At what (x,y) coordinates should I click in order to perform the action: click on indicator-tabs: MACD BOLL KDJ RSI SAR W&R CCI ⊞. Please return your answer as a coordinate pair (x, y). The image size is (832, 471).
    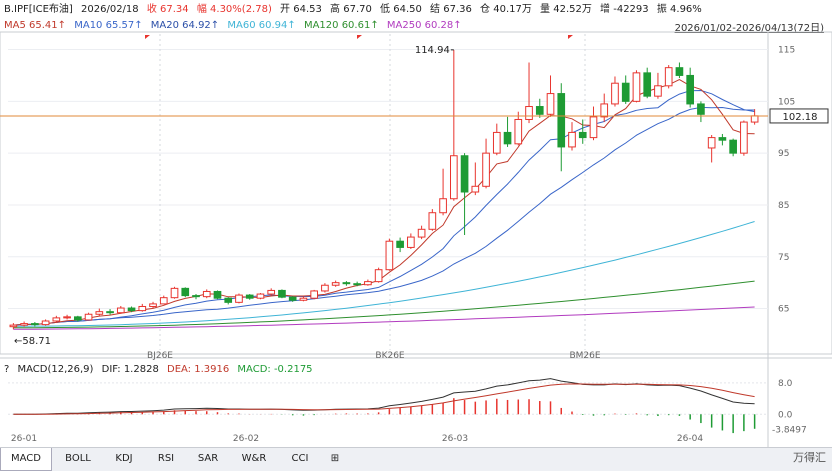
    Looking at the image, I should click on (416, 459).